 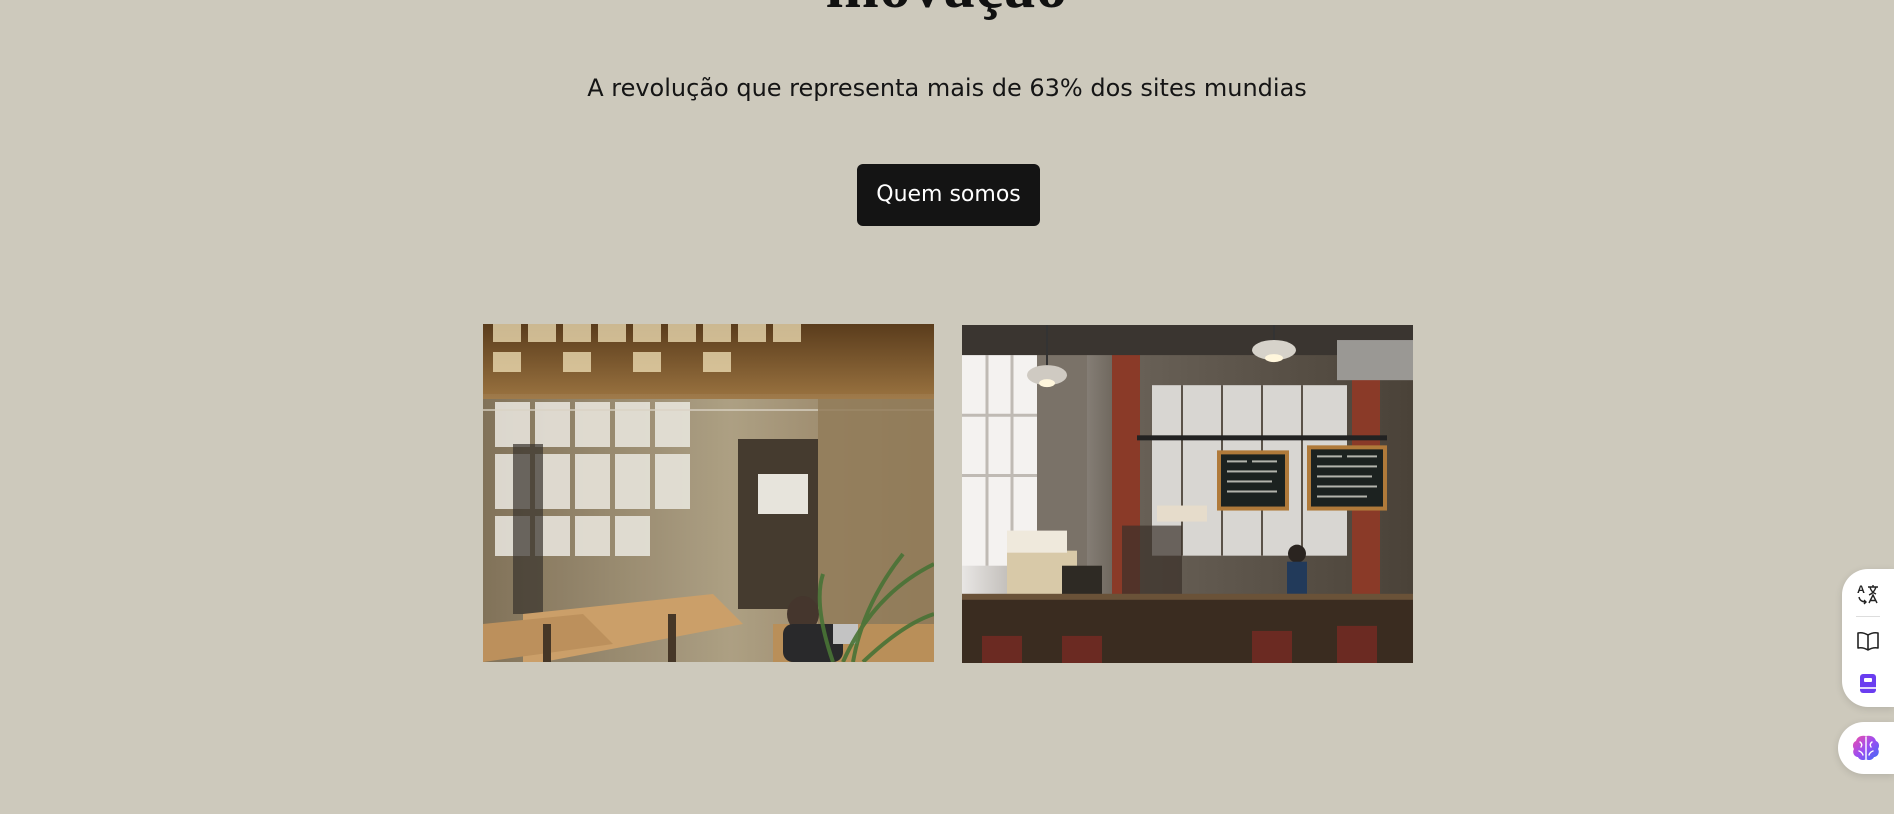 I want to click on office-photo, so click(x=708, y=493).